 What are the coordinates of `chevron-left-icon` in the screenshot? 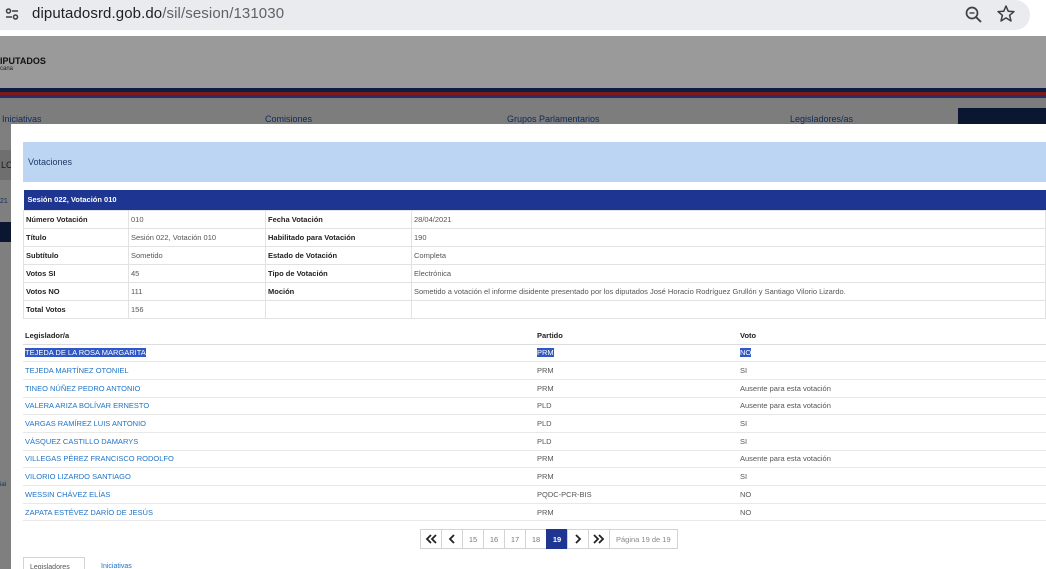 It's located at (451, 539).